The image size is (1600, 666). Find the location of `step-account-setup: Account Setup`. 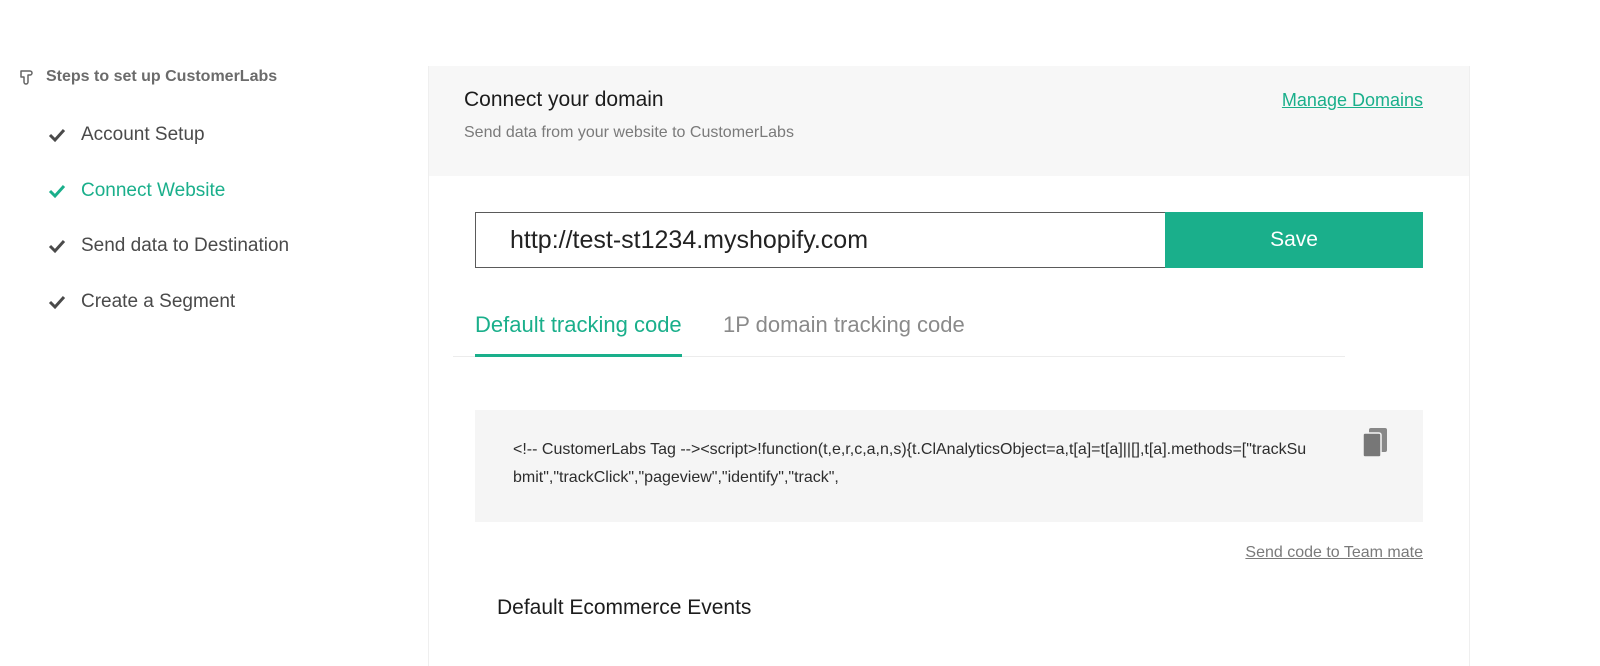

step-account-setup: Account Setup is located at coordinates (126, 135).